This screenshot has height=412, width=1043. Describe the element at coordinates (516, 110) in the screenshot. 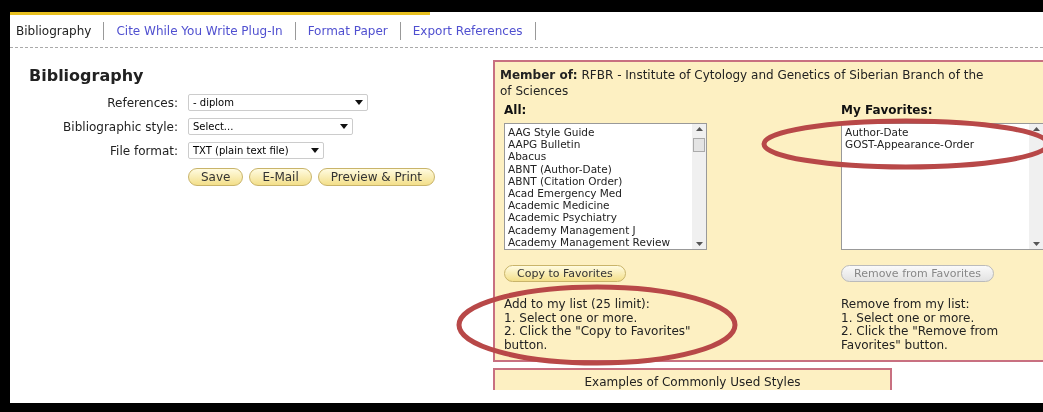

I see `list-title: All:` at that location.